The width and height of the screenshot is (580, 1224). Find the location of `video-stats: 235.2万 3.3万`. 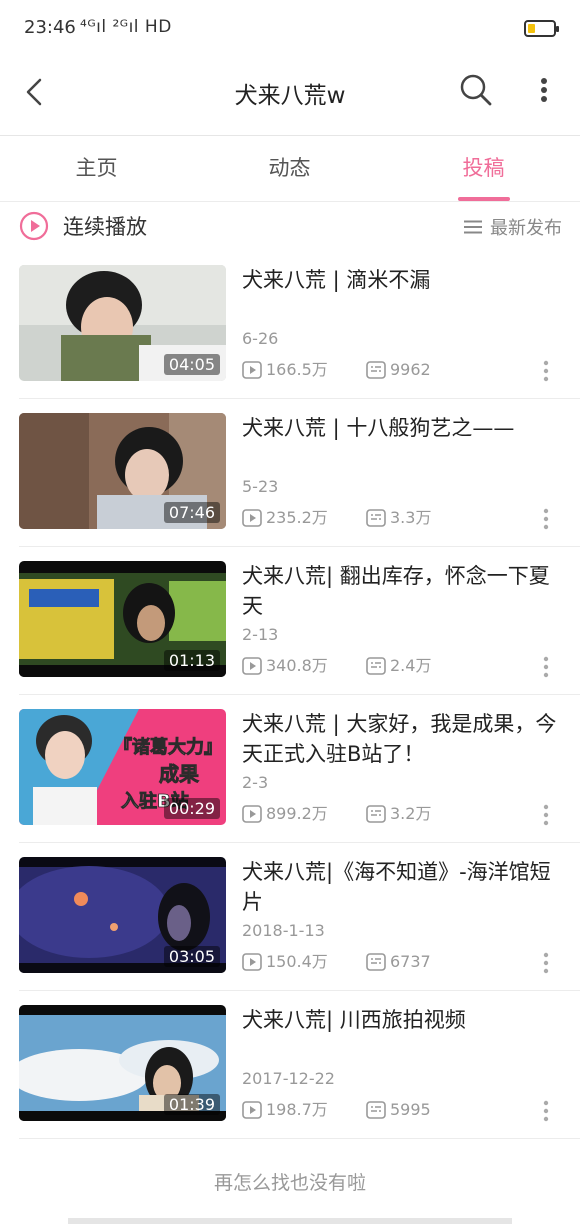

video-stats: 235.2万 3.3万 is located at coordinates (392, 518).